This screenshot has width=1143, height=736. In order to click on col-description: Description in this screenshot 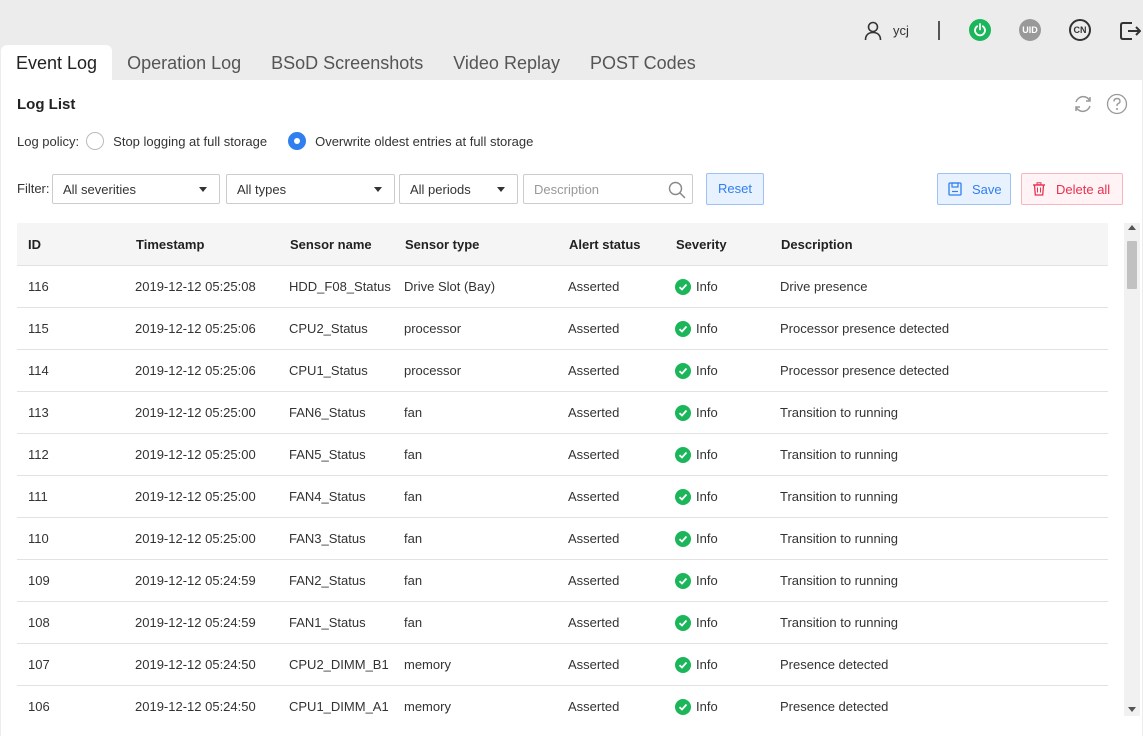, I will do `click(940, 244)`.